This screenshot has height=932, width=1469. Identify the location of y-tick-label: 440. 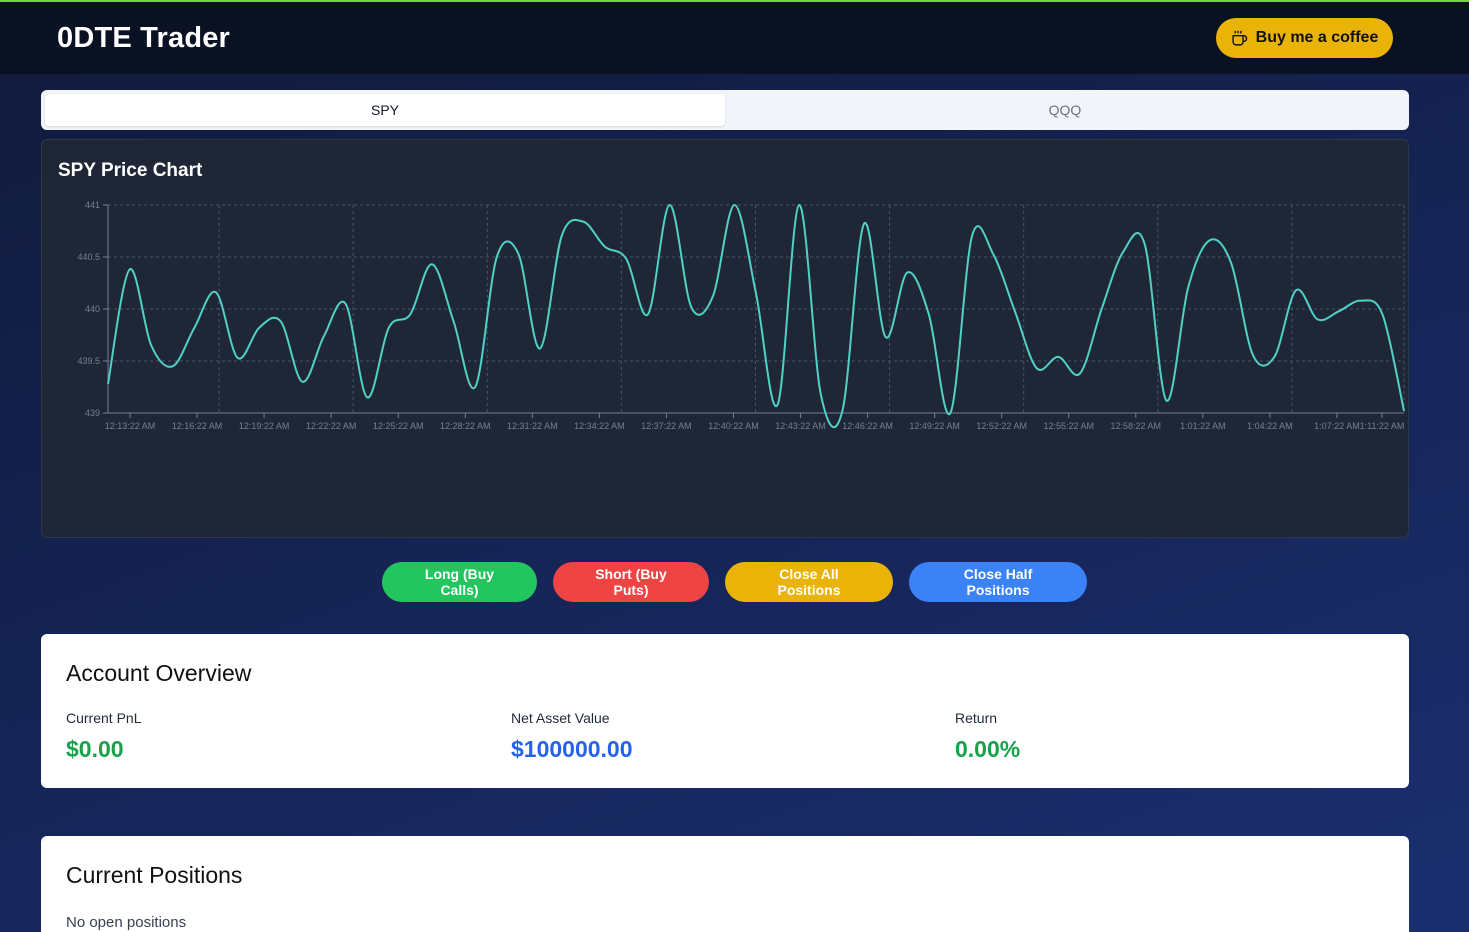
(92, 309).